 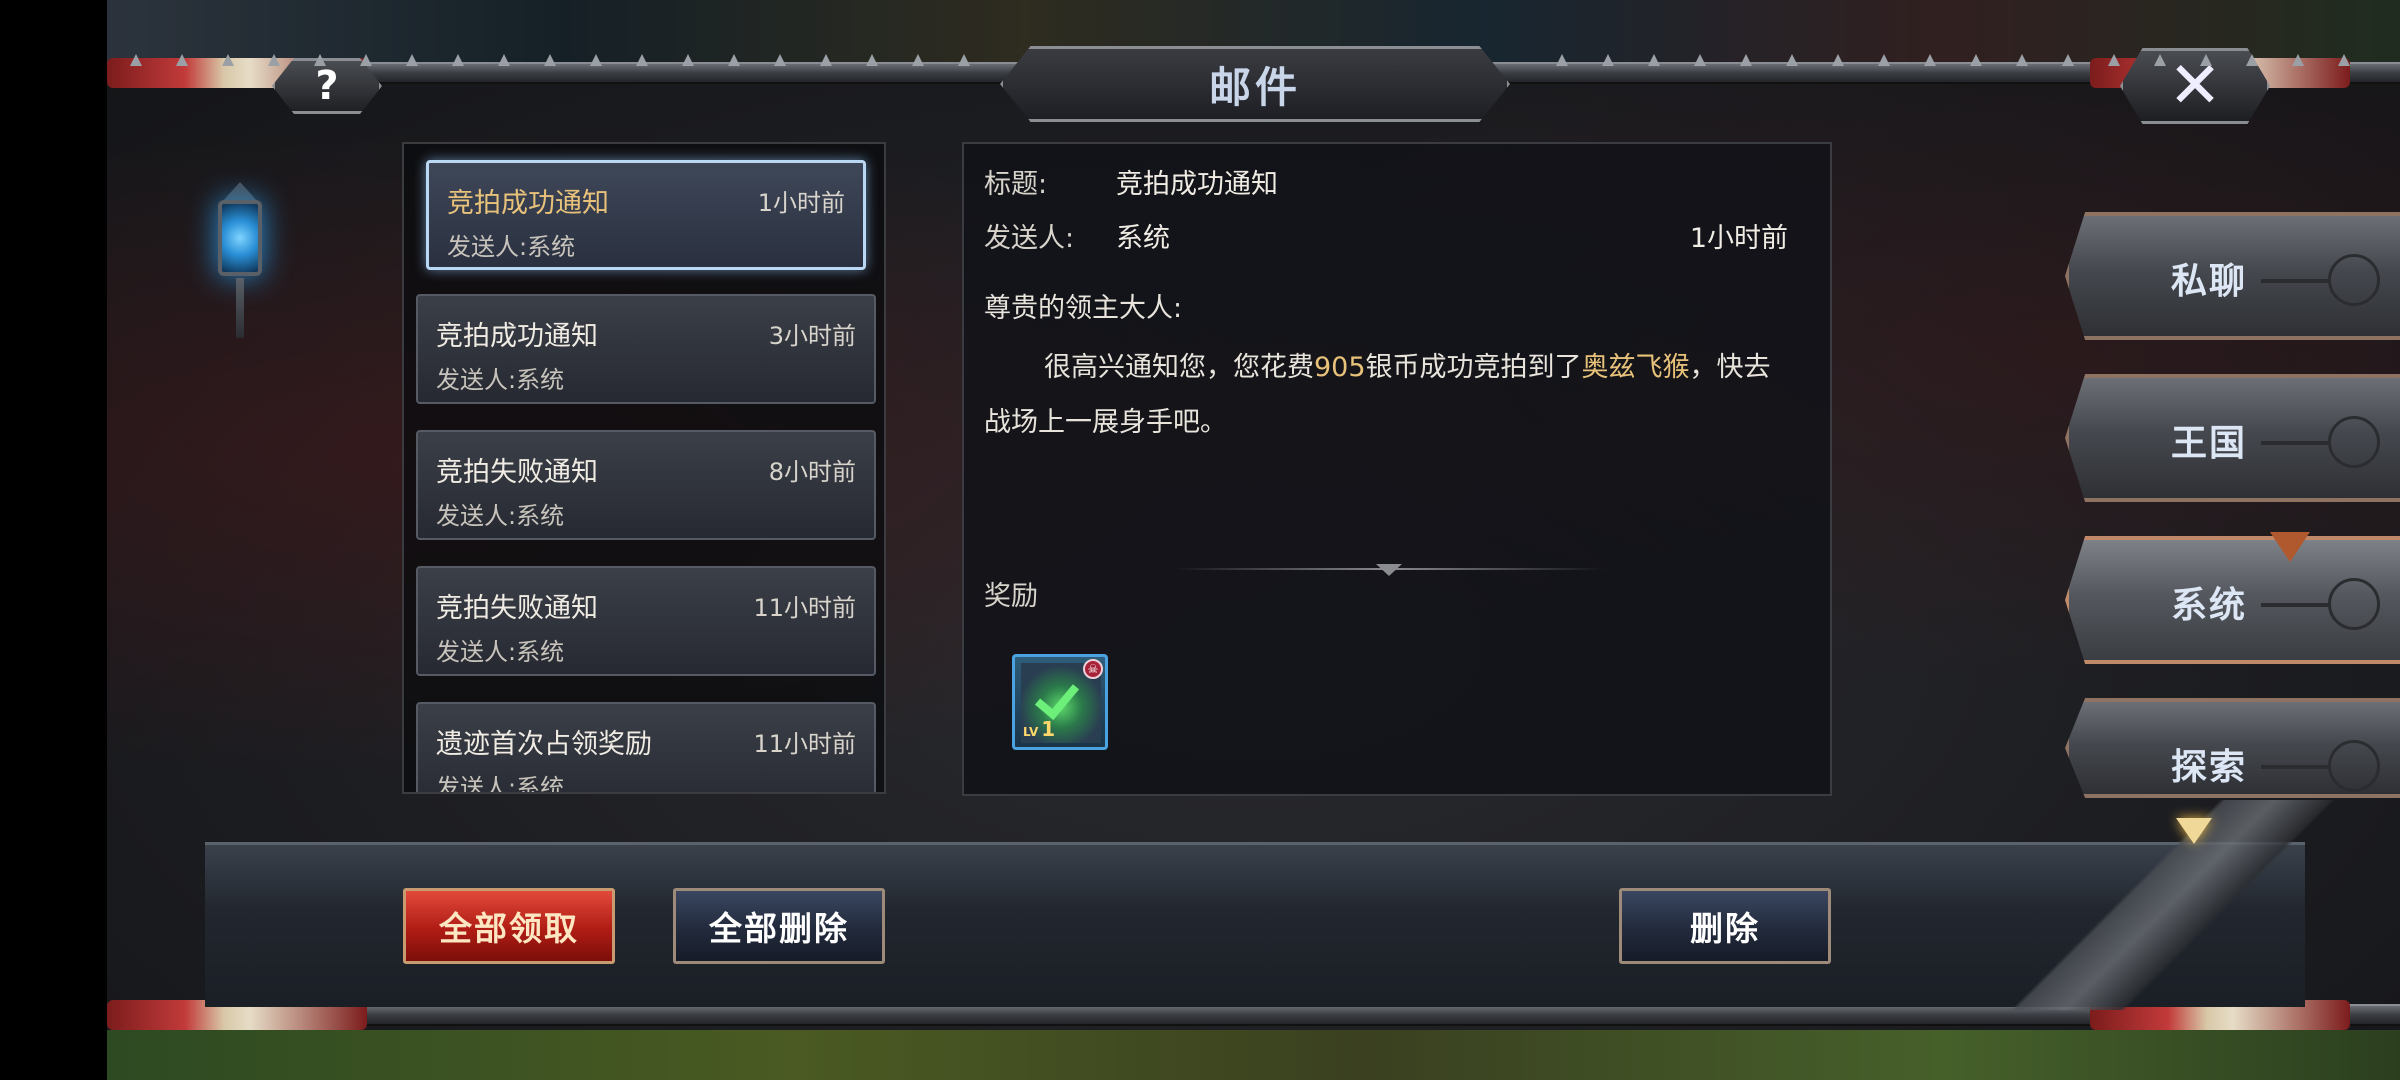 I want to click on sender-label: 发送人:, so click(x=1029, y=238).